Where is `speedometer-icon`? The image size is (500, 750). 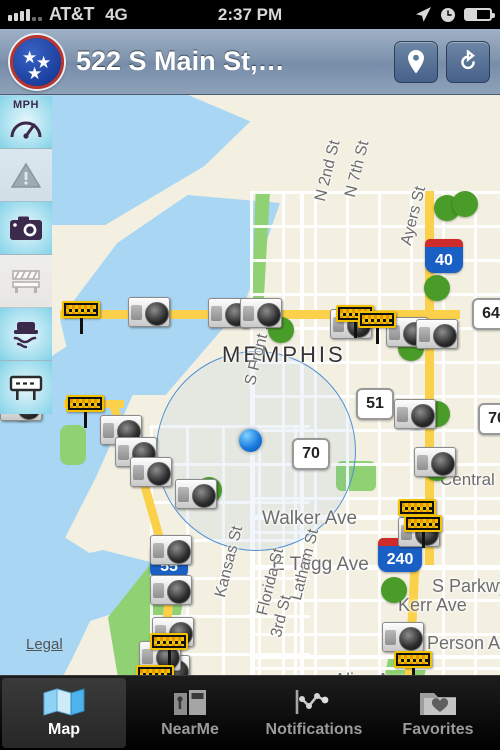
speedometer-icon is located at coordinates (26, 130).